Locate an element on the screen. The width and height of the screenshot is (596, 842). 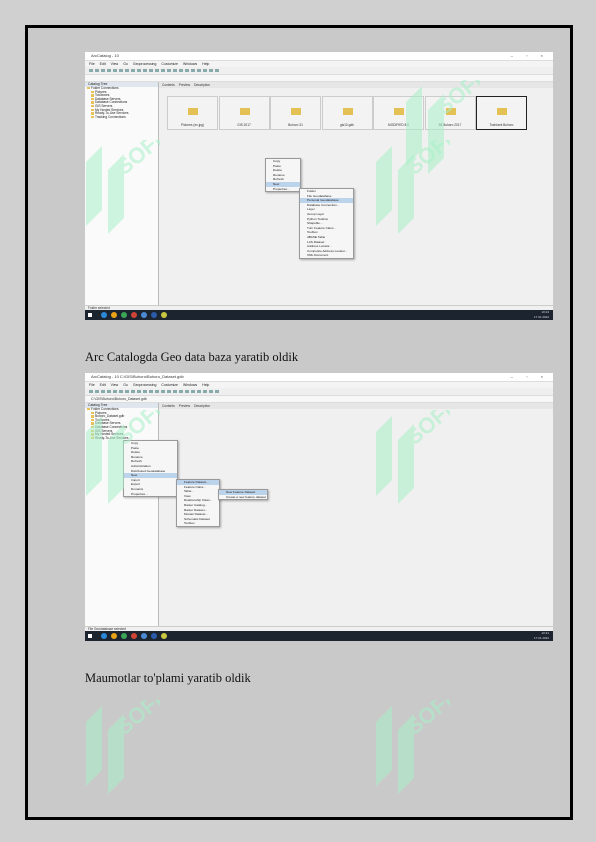
menu-item: Go is located at coordinates (125, 385).